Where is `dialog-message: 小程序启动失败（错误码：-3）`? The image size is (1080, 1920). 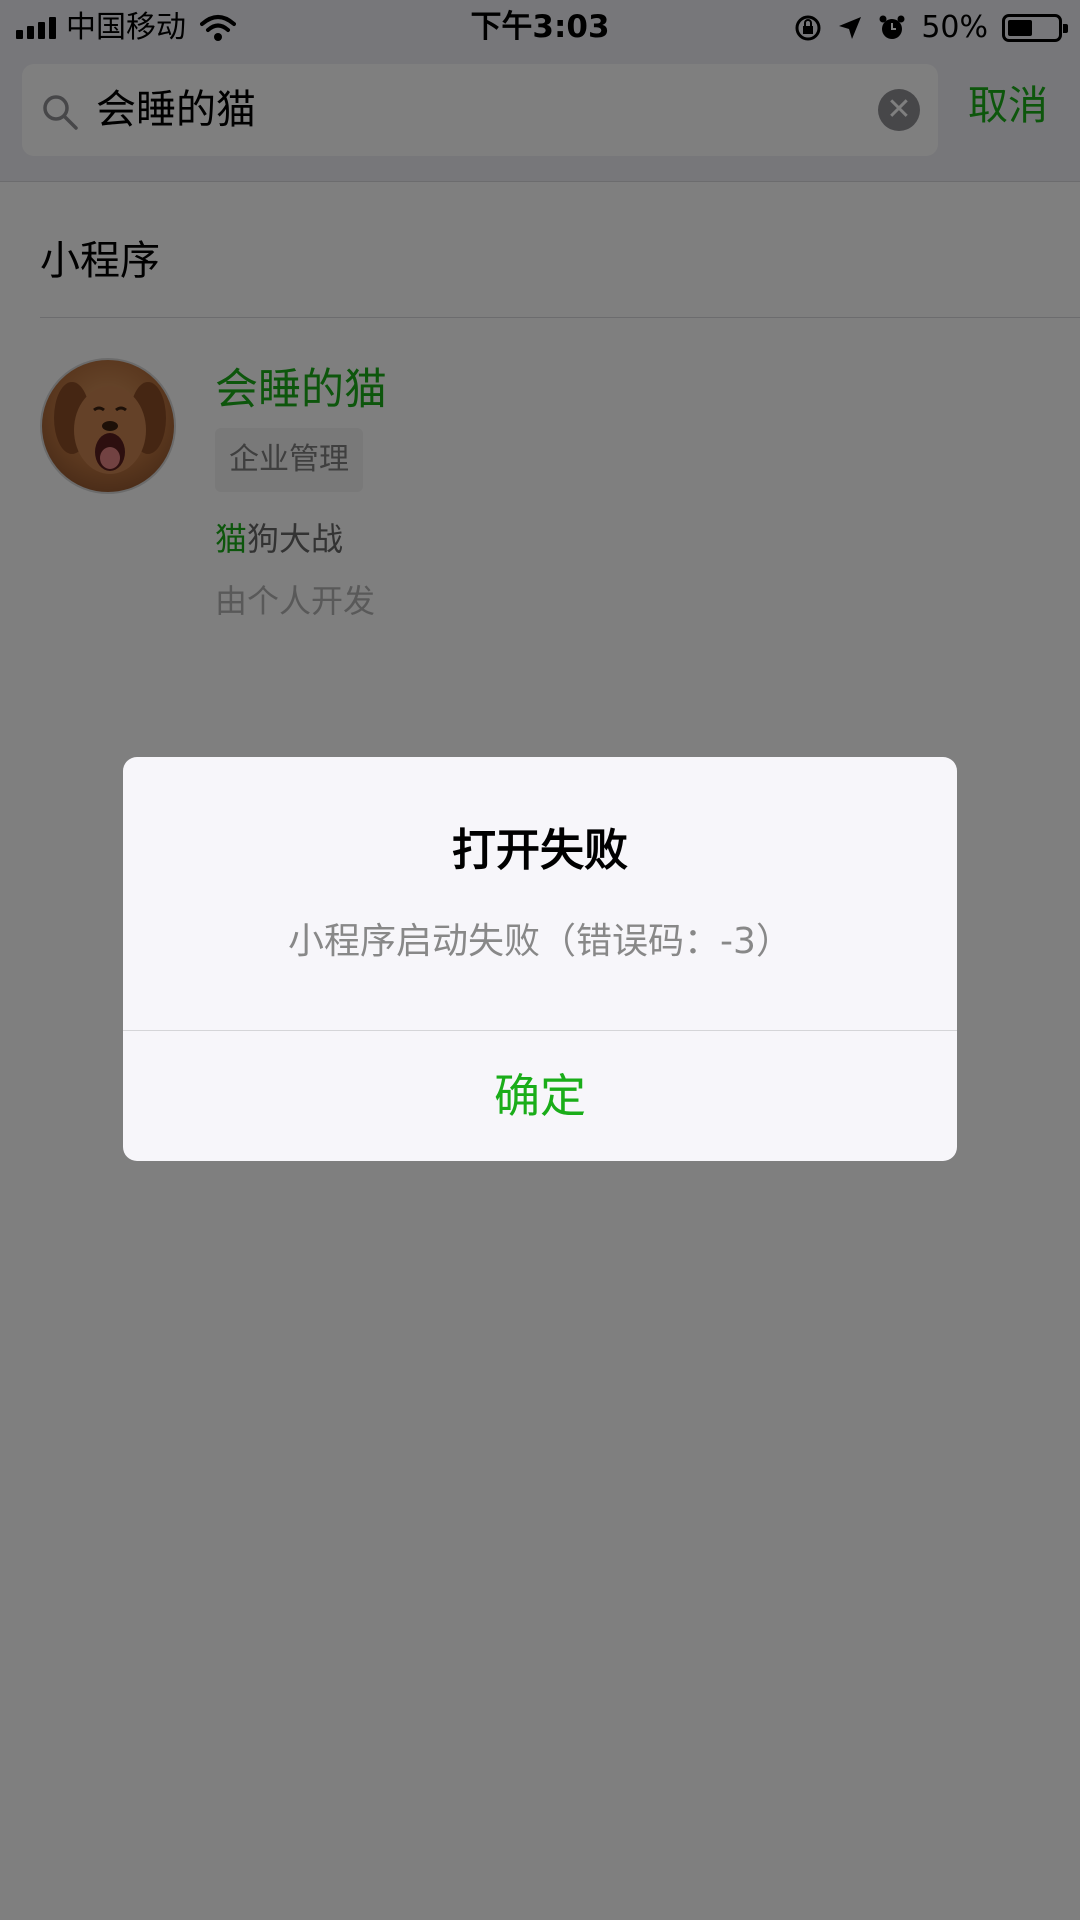
dialog-message: 小程序启动失败（错误码：-3） is located at coordinates (540, 941).